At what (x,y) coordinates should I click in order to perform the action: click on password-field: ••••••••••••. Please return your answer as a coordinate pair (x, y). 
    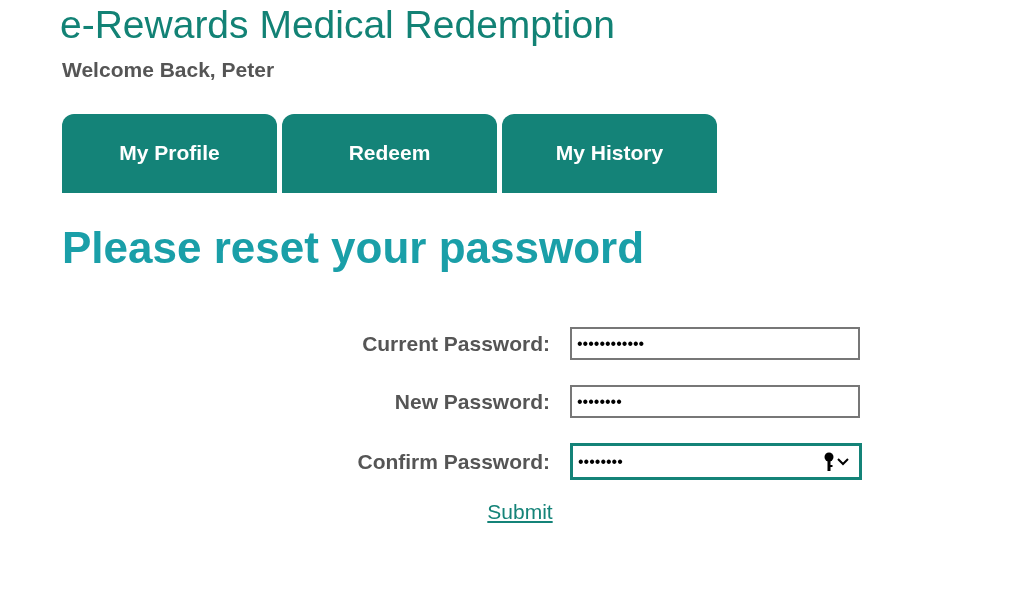
    Looking at the image, I should click on (715, 343).